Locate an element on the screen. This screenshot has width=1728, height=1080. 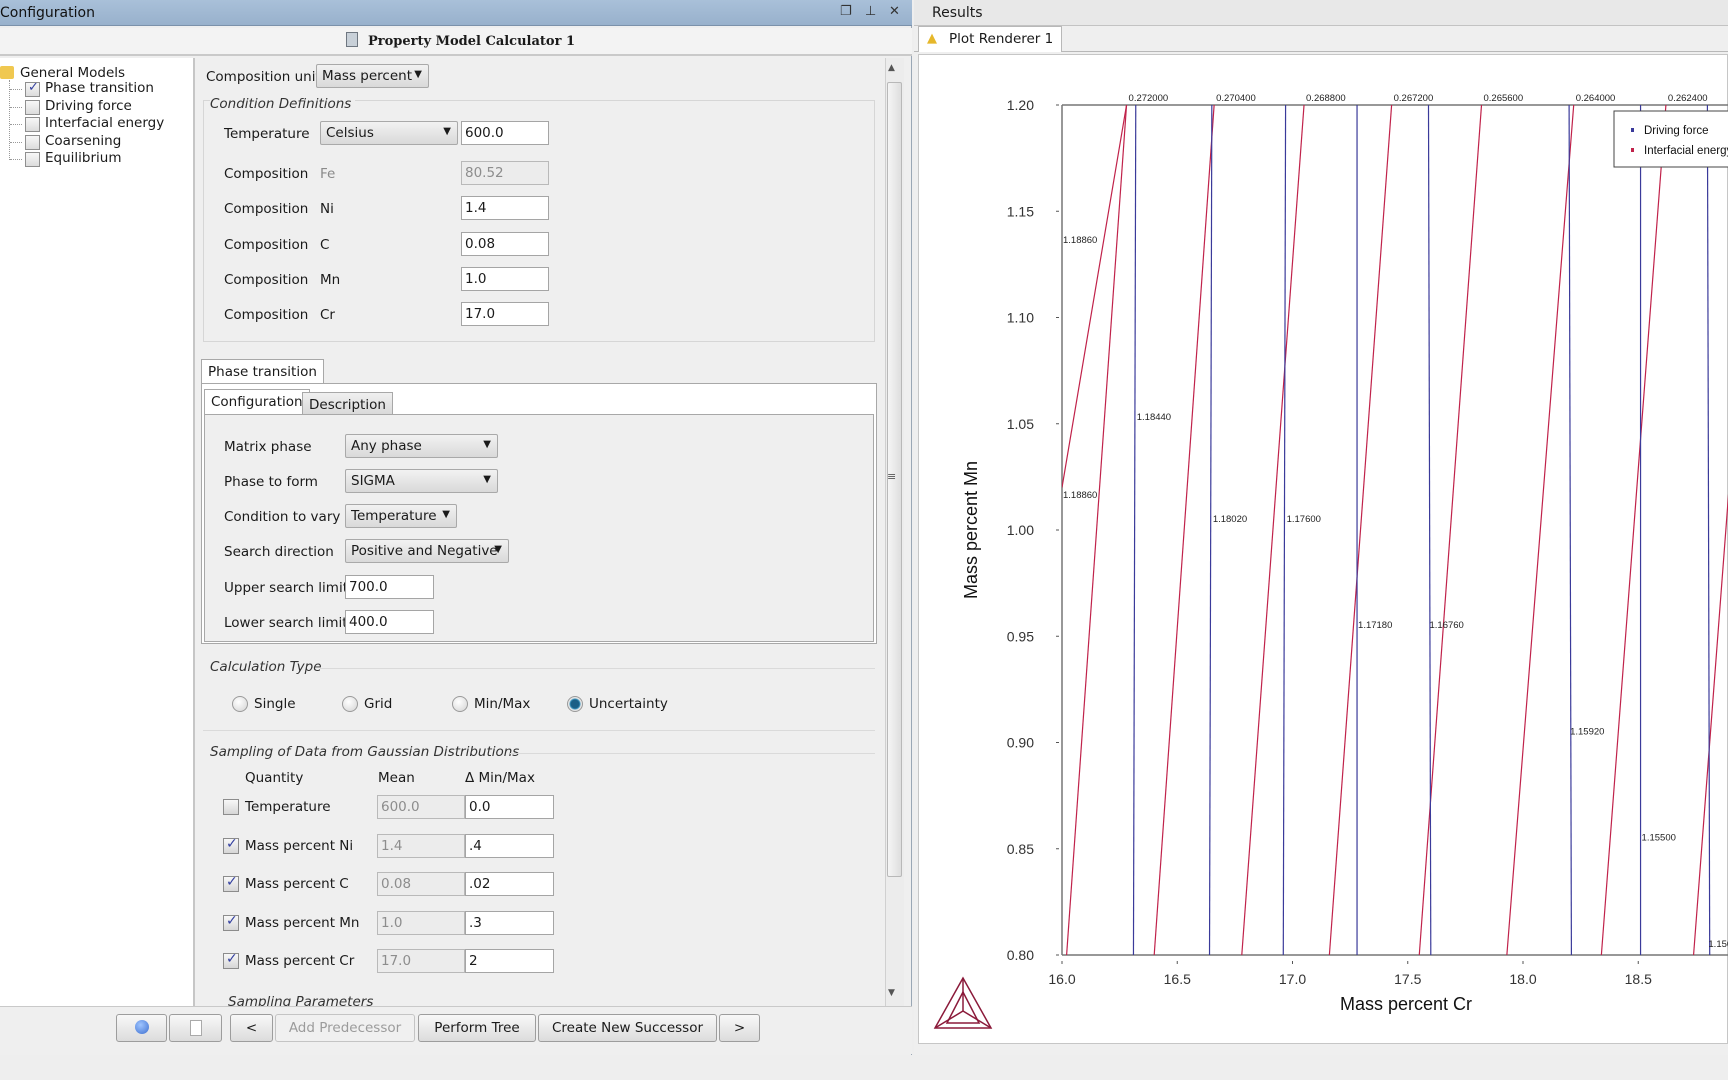
composition-unit-dropdown: Mass percent ▼ is located at coordinates (372, 76).